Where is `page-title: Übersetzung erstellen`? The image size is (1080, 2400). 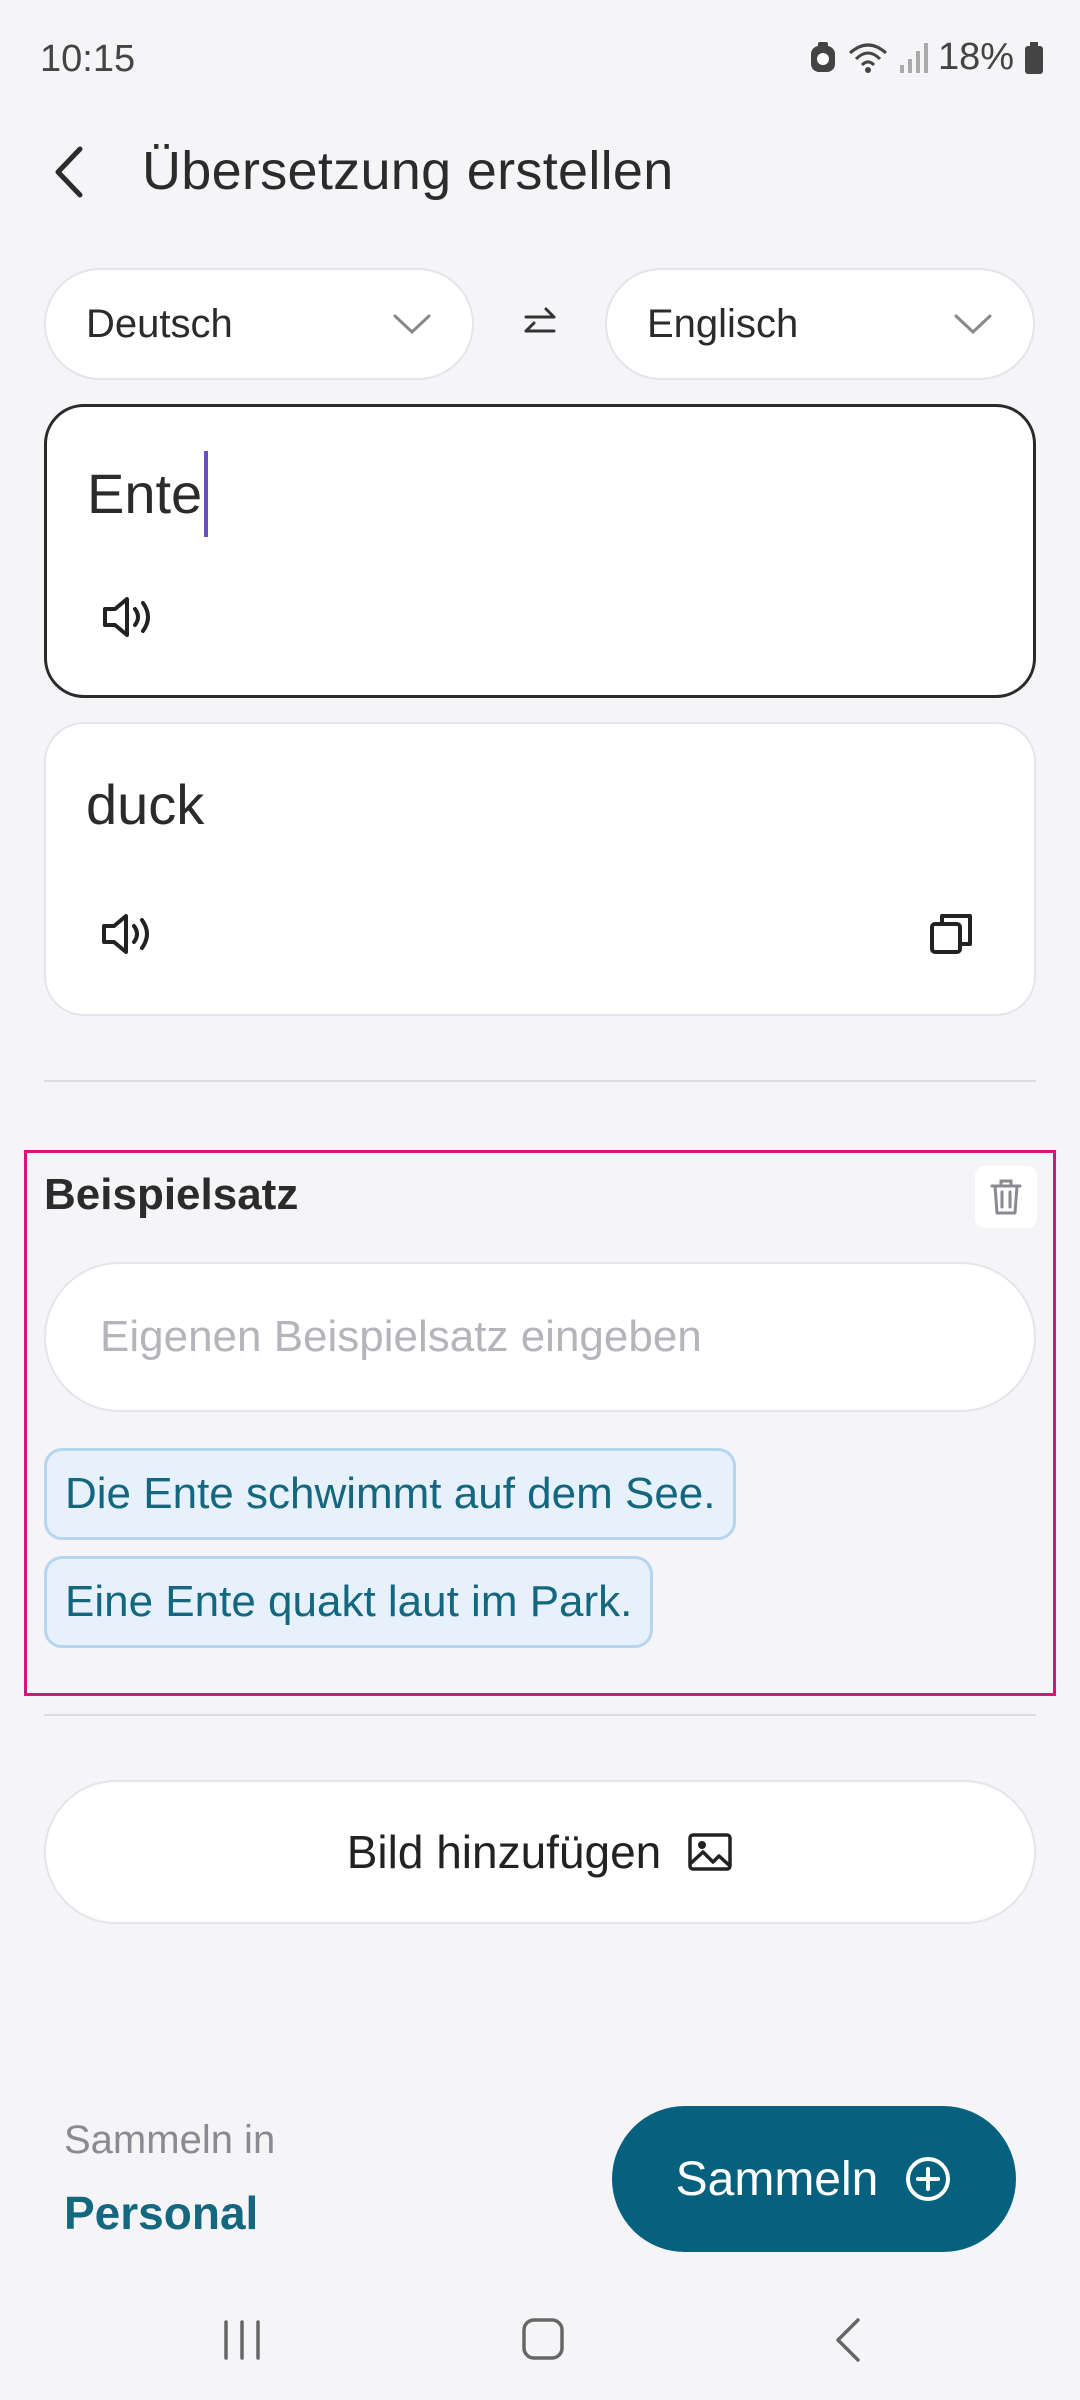
page-title: Übersetzung erstellen is located at coordinates (408, 171).